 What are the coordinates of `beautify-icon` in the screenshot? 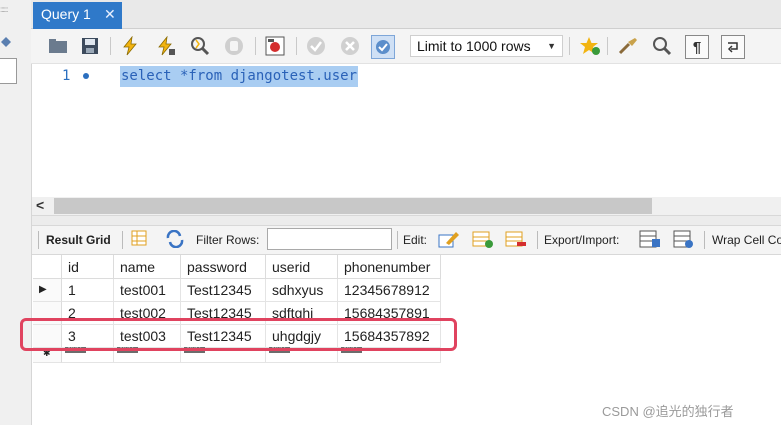 It's located at (628, 46).